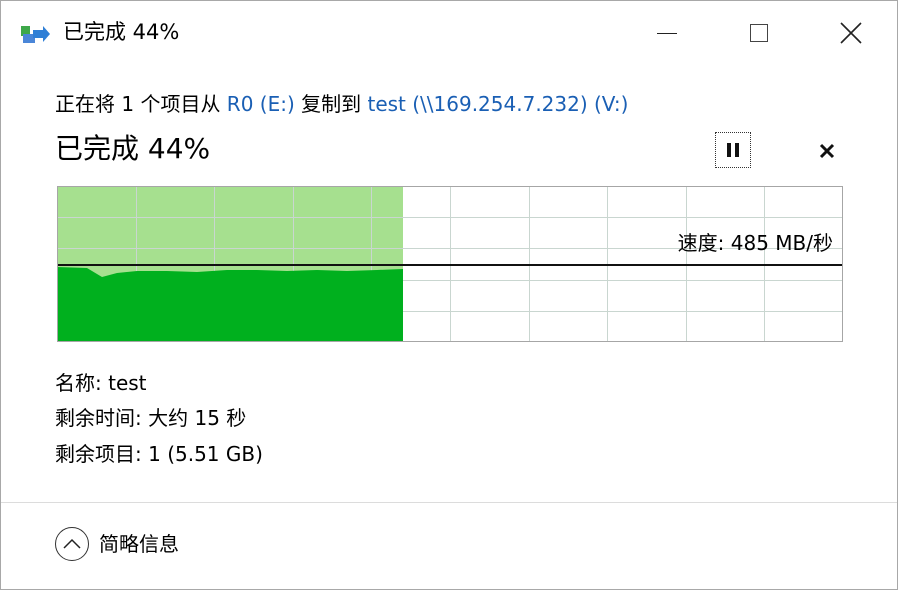  Describe the element at coordinates (230, 304) in the screenshot. I see `speed-history-area` at that location.